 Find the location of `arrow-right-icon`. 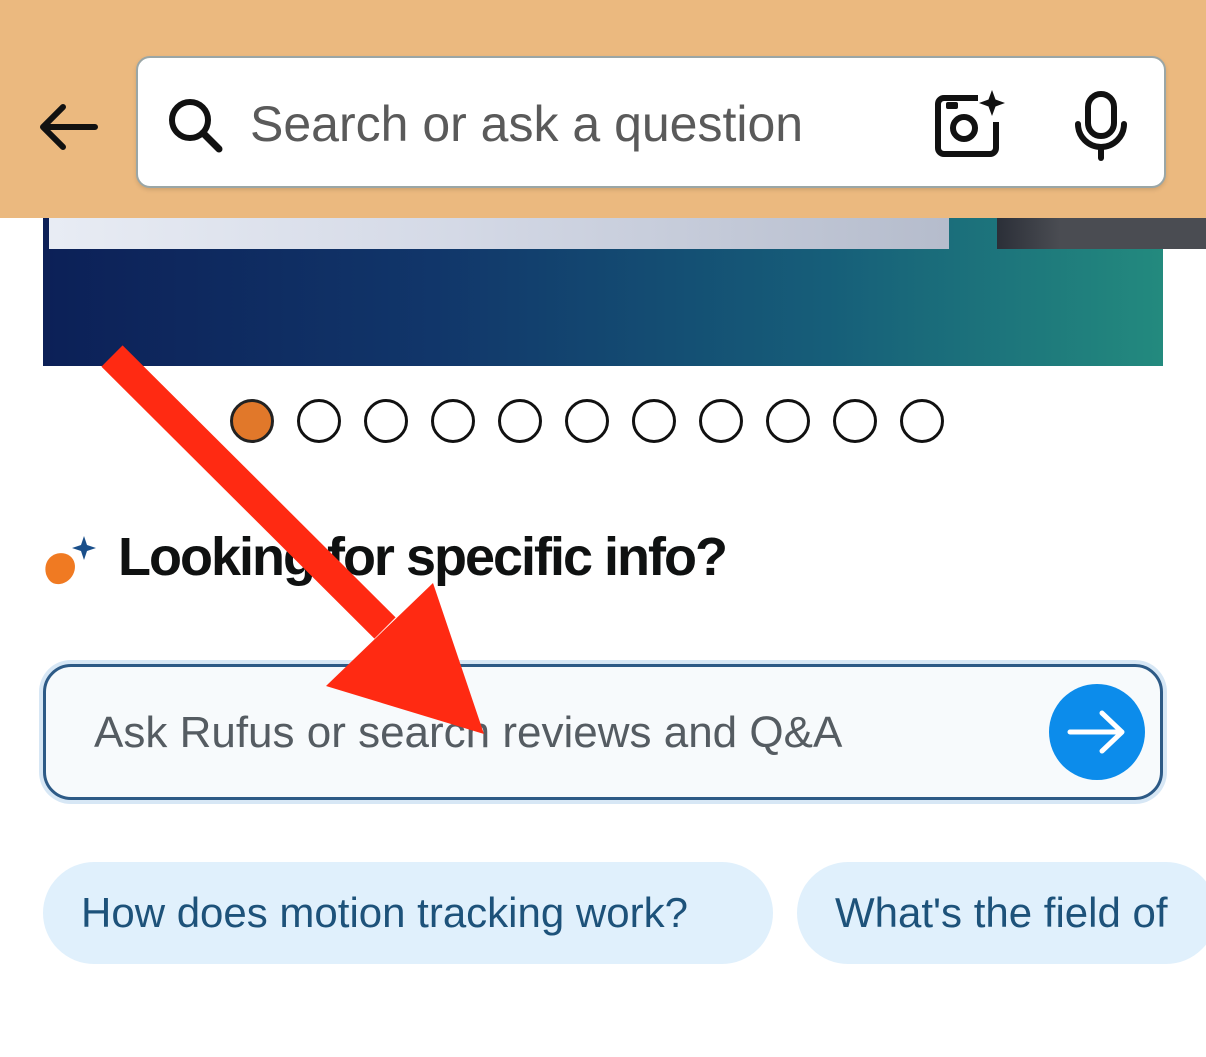

arrow-right-icon is located at coordinates (1096, 732).